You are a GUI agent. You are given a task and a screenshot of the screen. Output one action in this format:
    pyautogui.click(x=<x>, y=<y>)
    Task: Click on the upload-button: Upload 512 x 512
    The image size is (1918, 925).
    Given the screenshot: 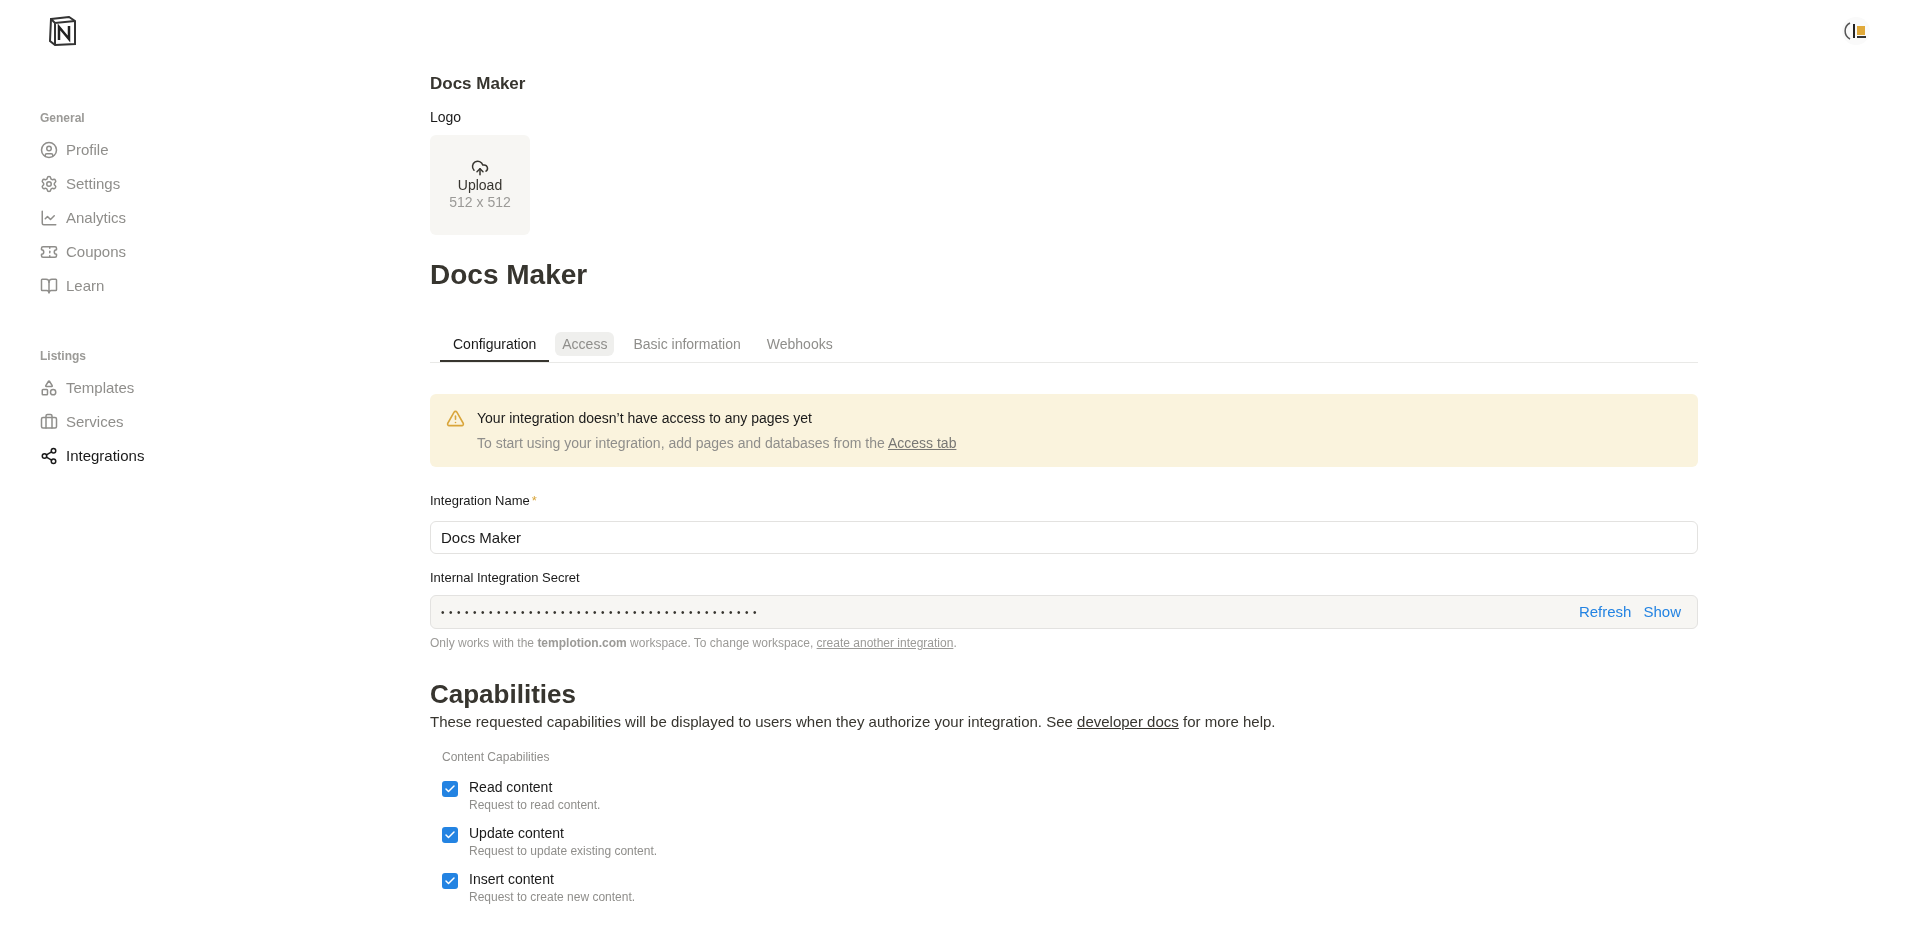 What is the action you would take?
    pyautogui.click(x=480, y=185)
    